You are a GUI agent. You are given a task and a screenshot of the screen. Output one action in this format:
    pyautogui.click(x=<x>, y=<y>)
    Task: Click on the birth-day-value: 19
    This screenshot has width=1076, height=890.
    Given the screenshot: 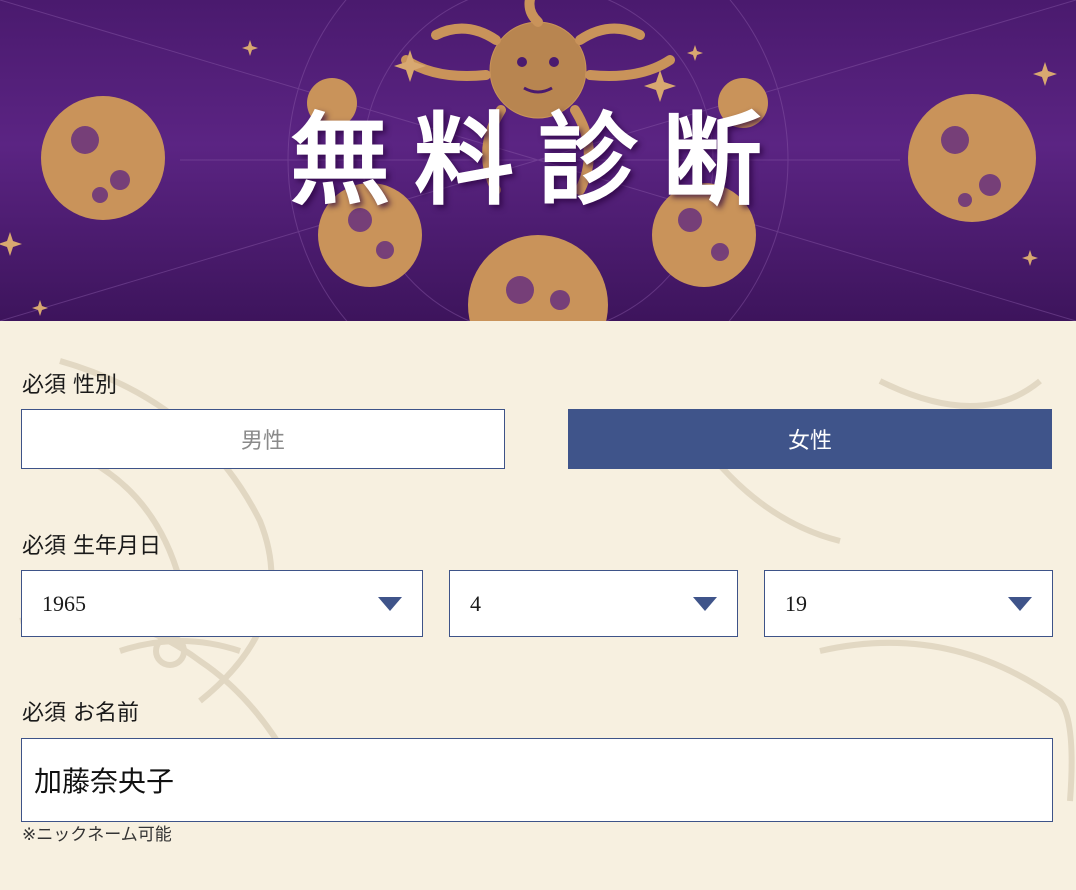 What is the action you would take?
    pyautogui.click(x=796, y=603)
    